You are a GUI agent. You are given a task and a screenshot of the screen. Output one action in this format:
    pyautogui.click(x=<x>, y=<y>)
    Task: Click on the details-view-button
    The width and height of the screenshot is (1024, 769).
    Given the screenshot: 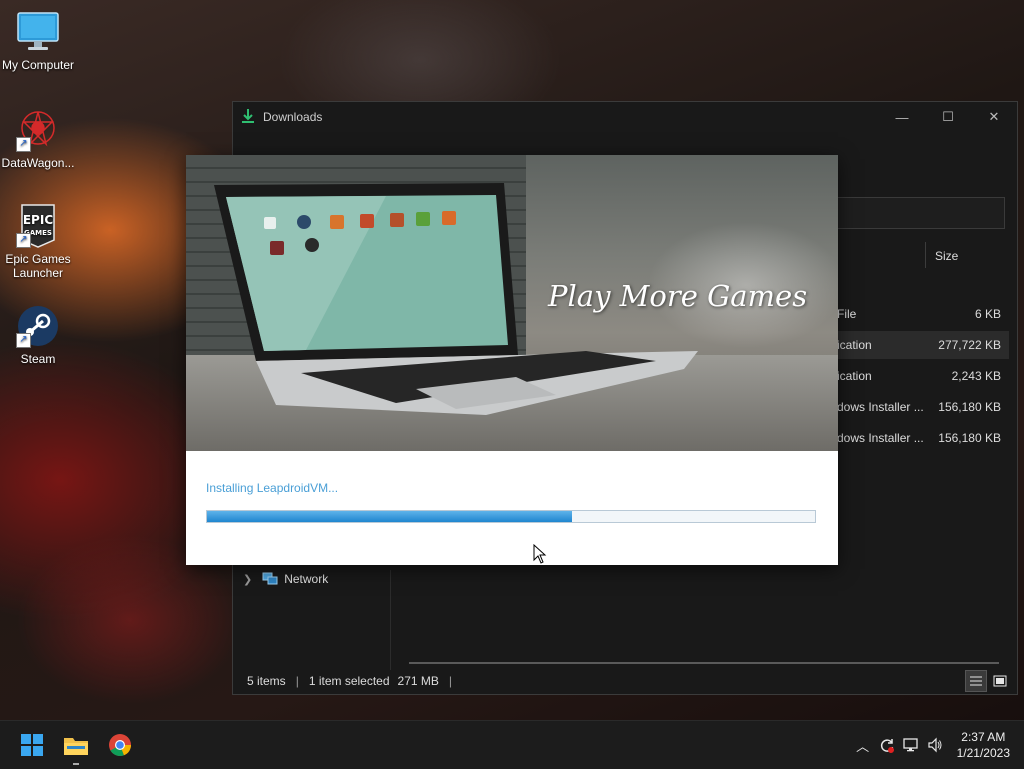 What is the action you would take?
    pyautogui.click(x=976, y=681)
    